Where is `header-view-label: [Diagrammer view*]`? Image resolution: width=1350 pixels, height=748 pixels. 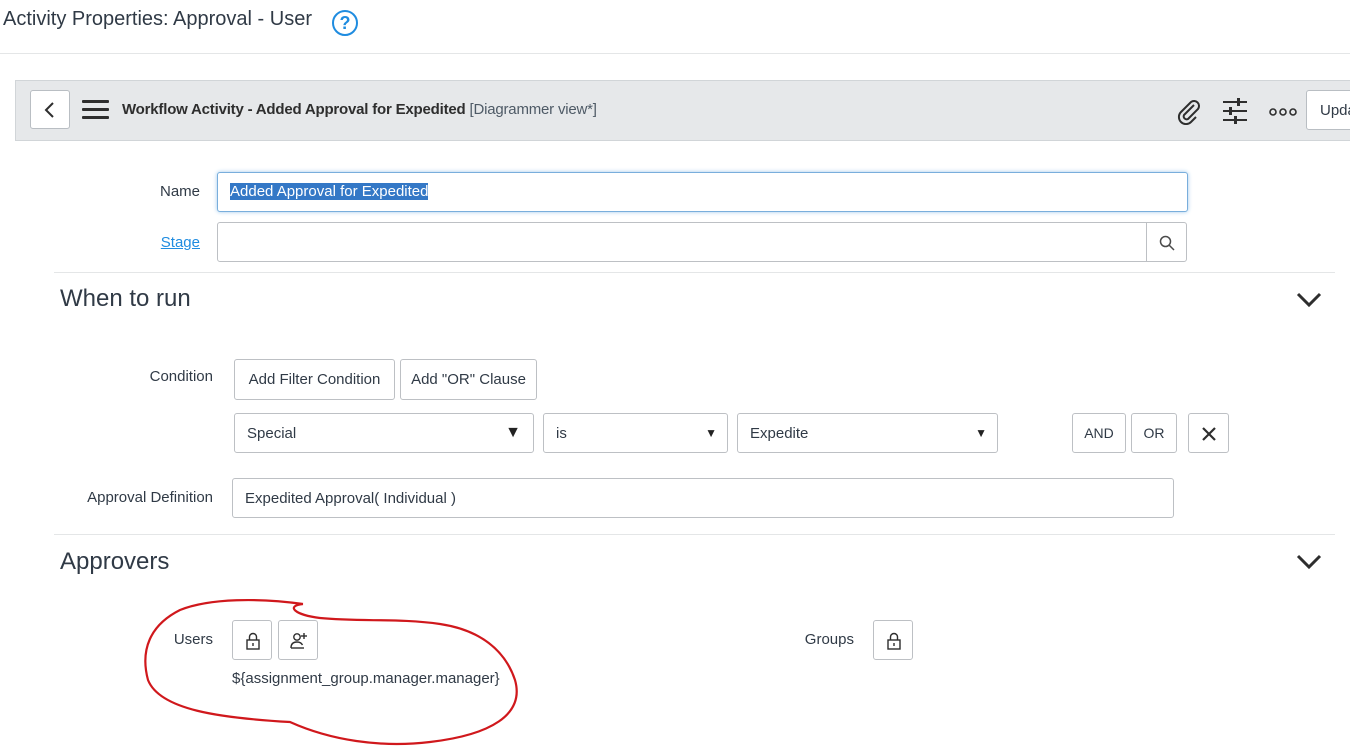 header-view-label: [Diagrammer view*] is located at coordinates (533, 109).